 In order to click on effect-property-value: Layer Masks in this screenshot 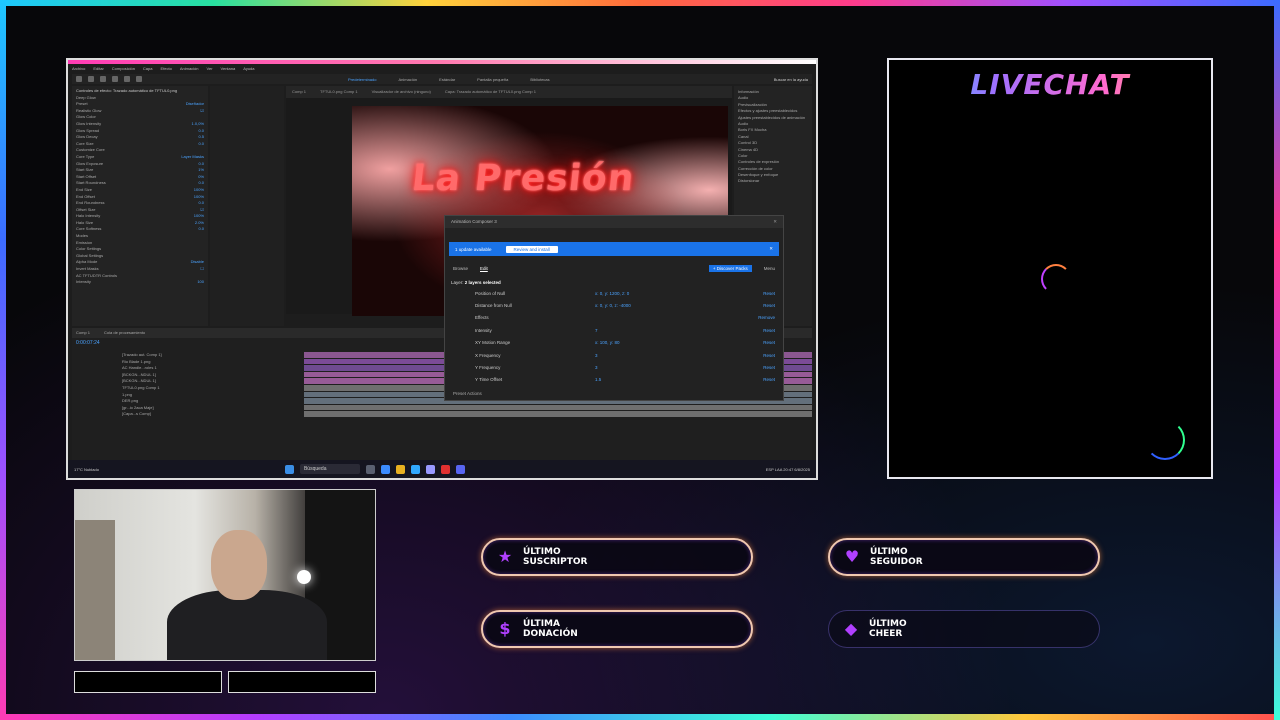, I will do `click(192, 157)`.